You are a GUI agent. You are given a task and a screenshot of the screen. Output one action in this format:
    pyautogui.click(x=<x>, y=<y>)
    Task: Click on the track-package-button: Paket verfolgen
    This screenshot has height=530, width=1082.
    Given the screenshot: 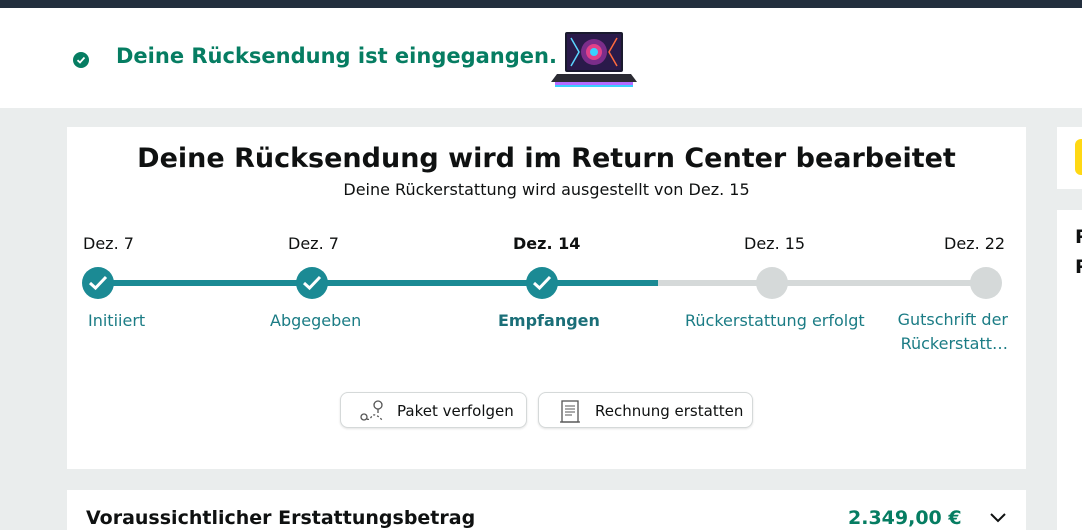 What is the action you would take?
    pyautogui.click(x=433, y=410)
    